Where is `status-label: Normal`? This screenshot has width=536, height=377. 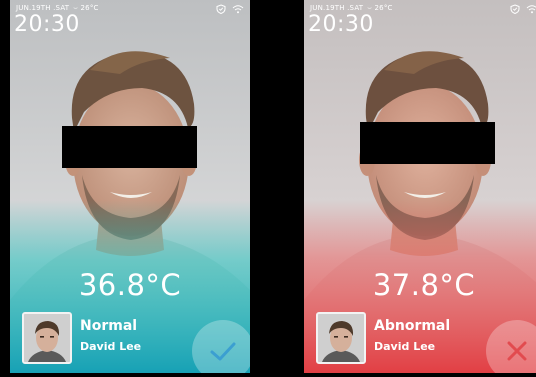 status-label: Normal is located at coordinates (109, 326).